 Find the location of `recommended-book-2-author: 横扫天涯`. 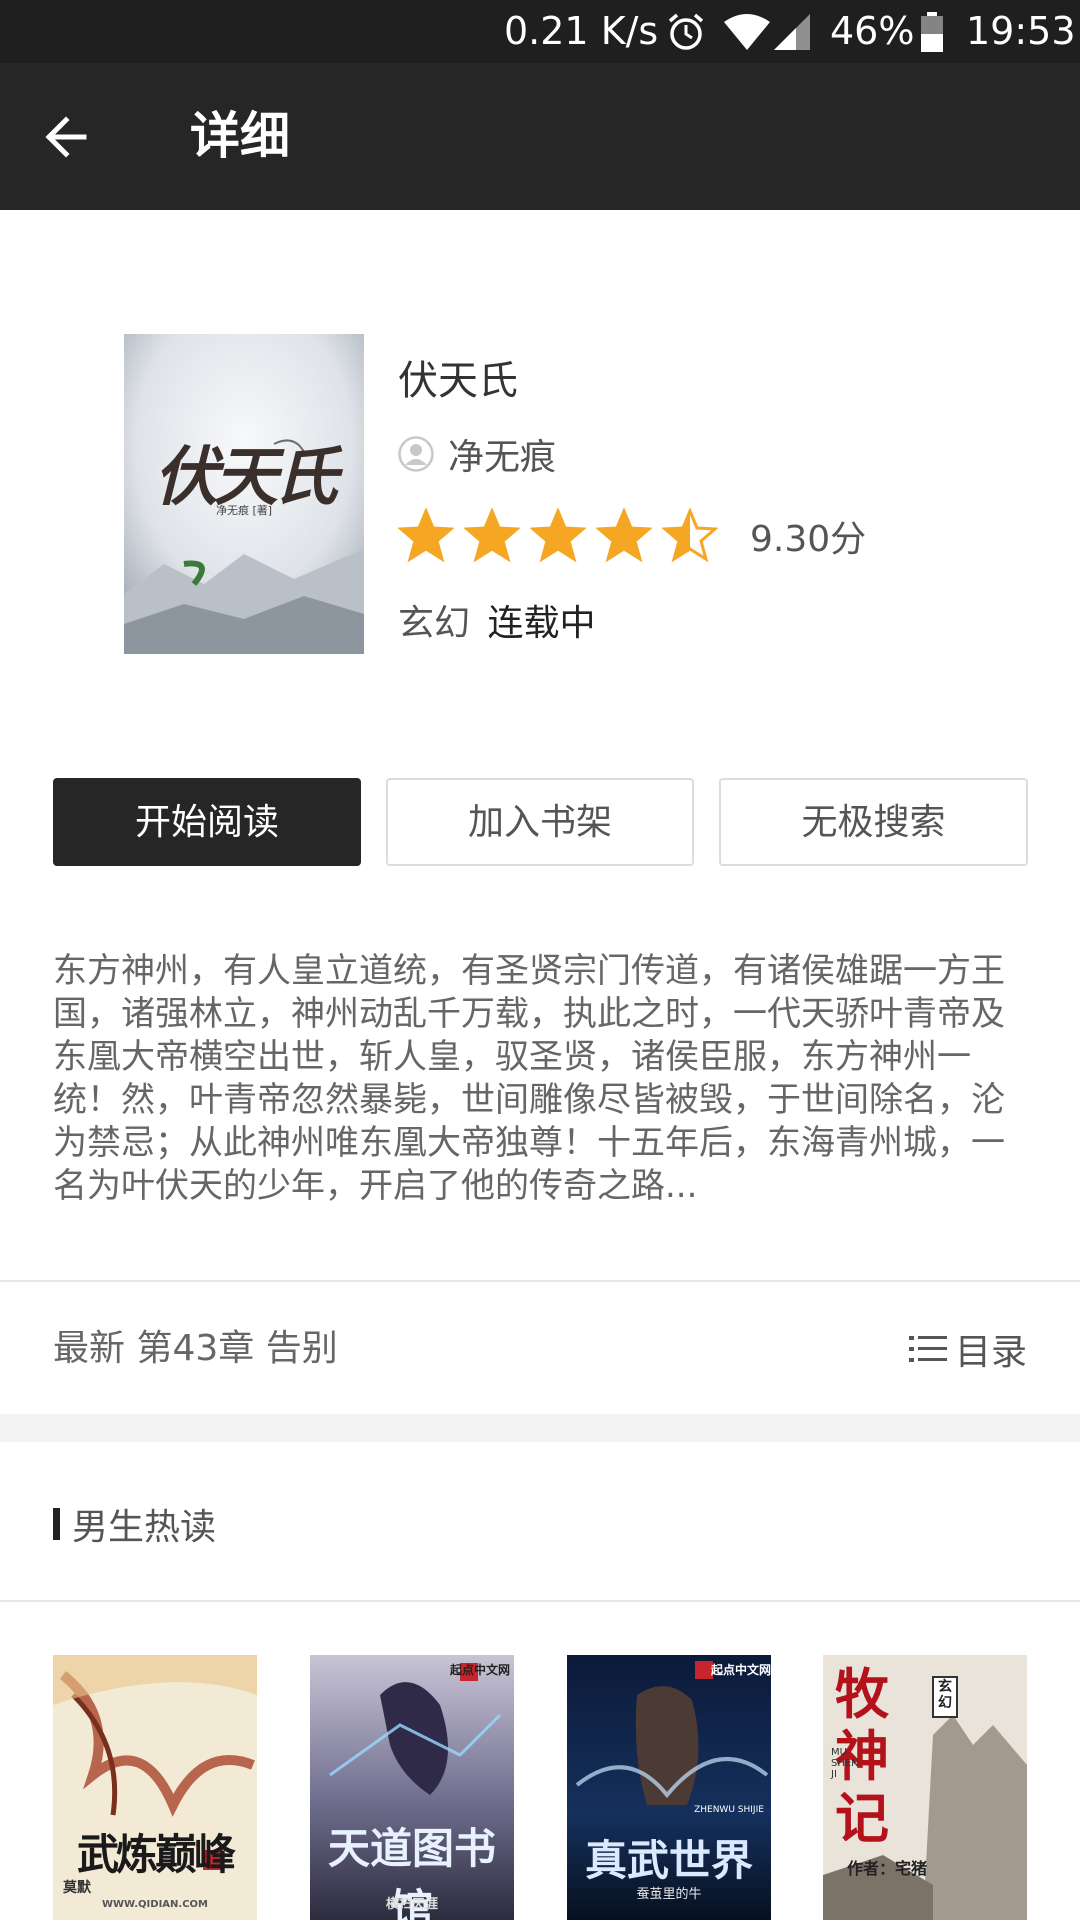

recommended-book-2-author: 横扫天涯 is located at coordinates (411, 1904).